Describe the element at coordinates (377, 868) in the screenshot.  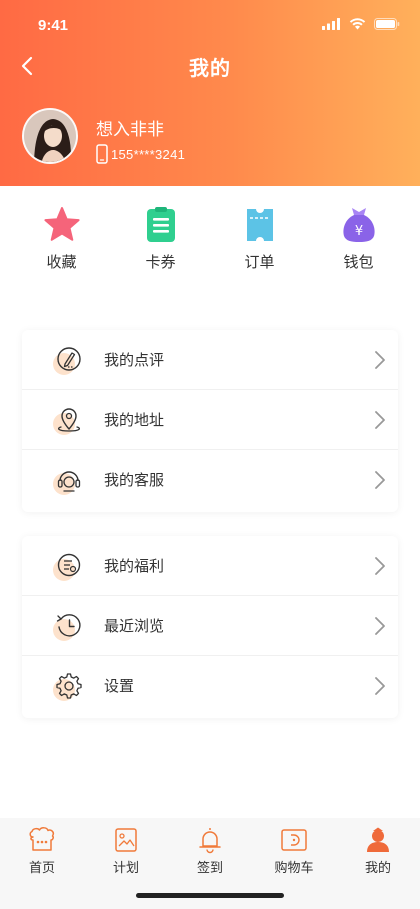
I see `tab-label: 我的` at that location.